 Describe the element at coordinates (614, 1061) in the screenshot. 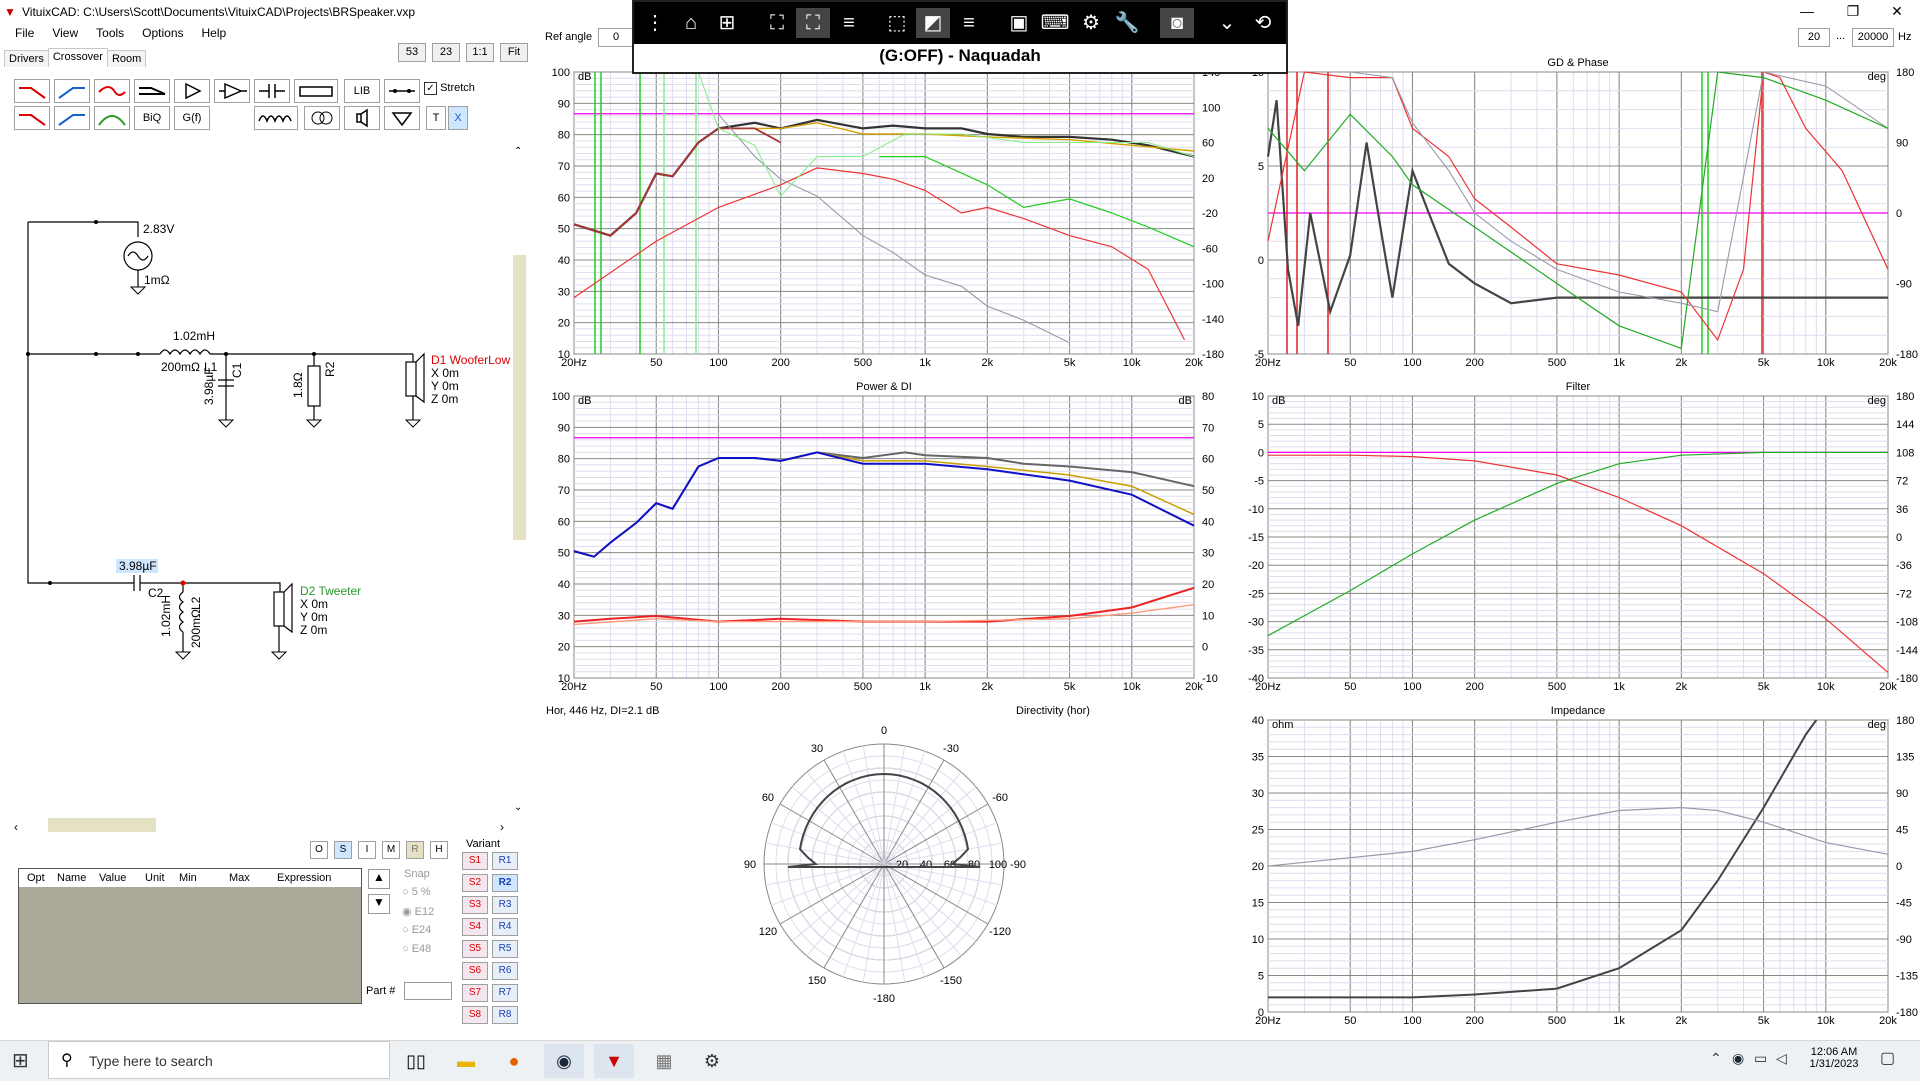

I see `vituixcad-icon: ▼` at that location.